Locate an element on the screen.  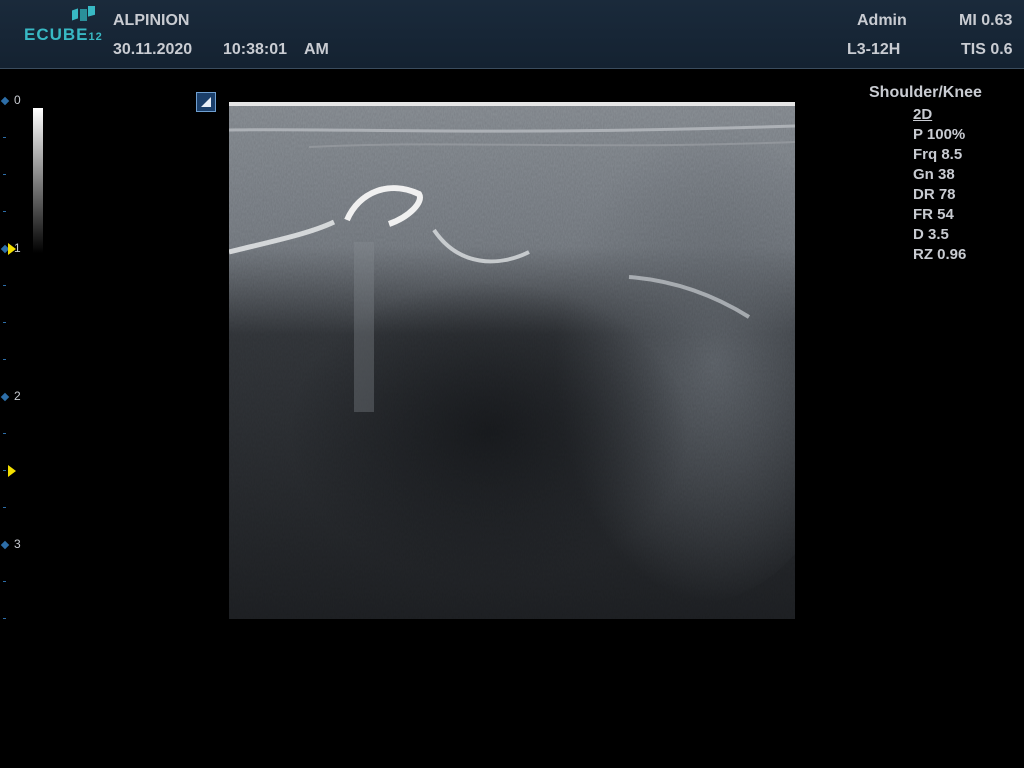
param-frequency: Frq 8.5 is located at coordinates (938, 154).